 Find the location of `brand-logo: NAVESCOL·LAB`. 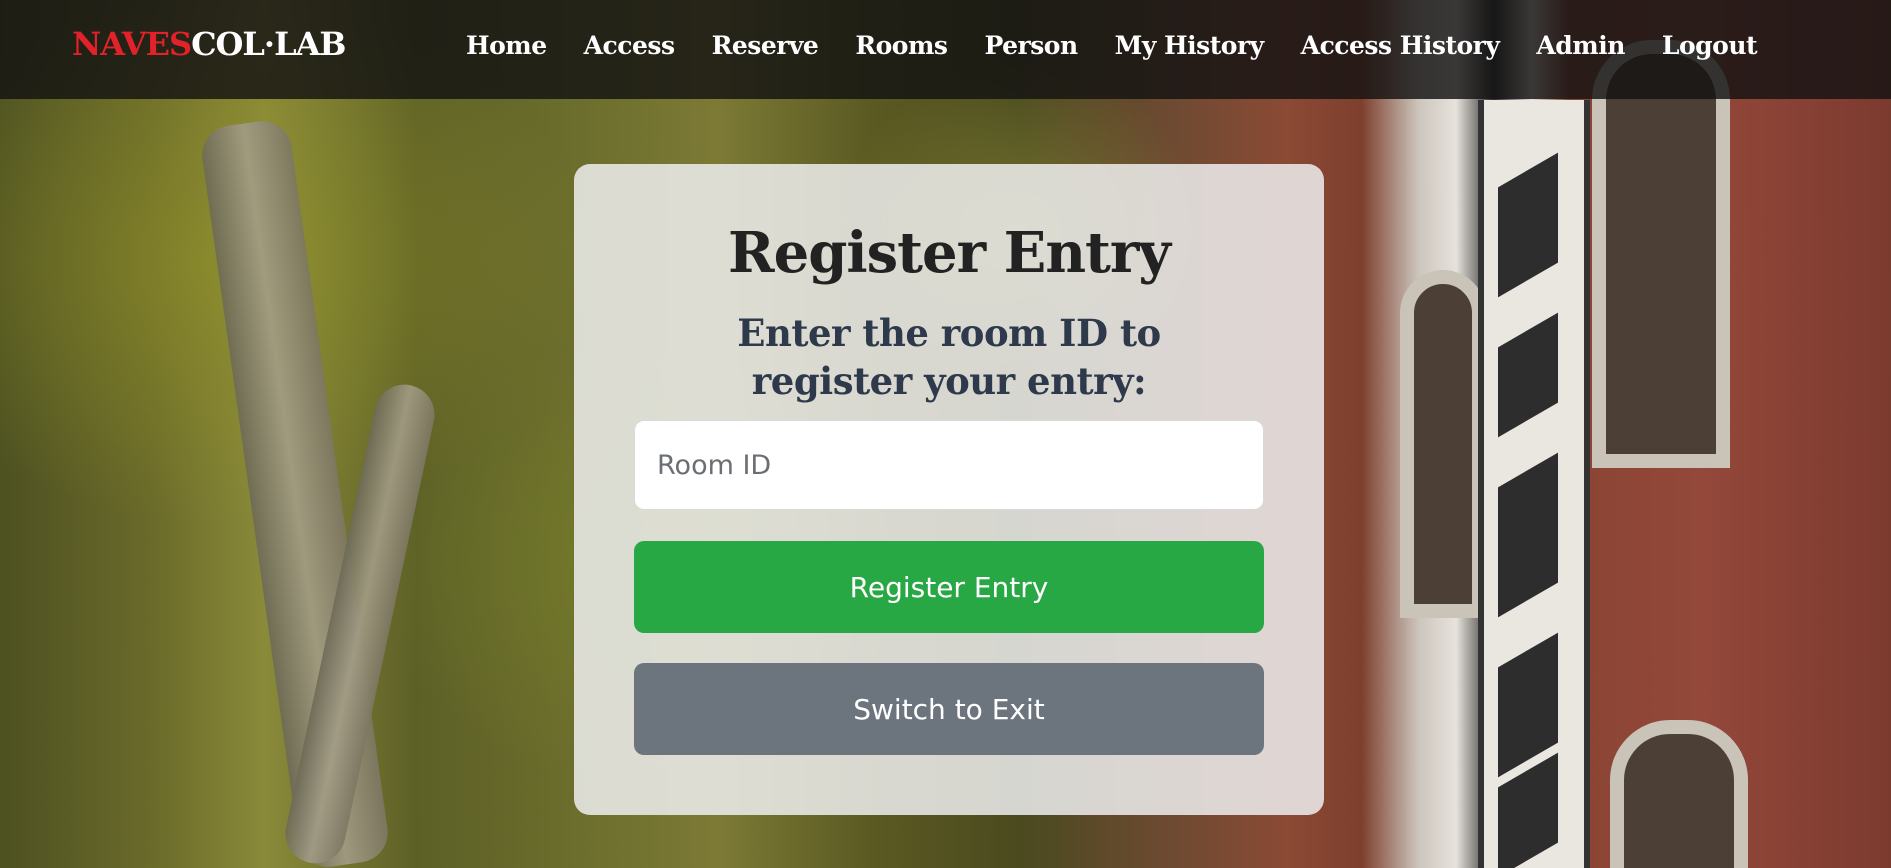

brand-logo: NAVESCOL·LAB is located at coordinates (209, 44).